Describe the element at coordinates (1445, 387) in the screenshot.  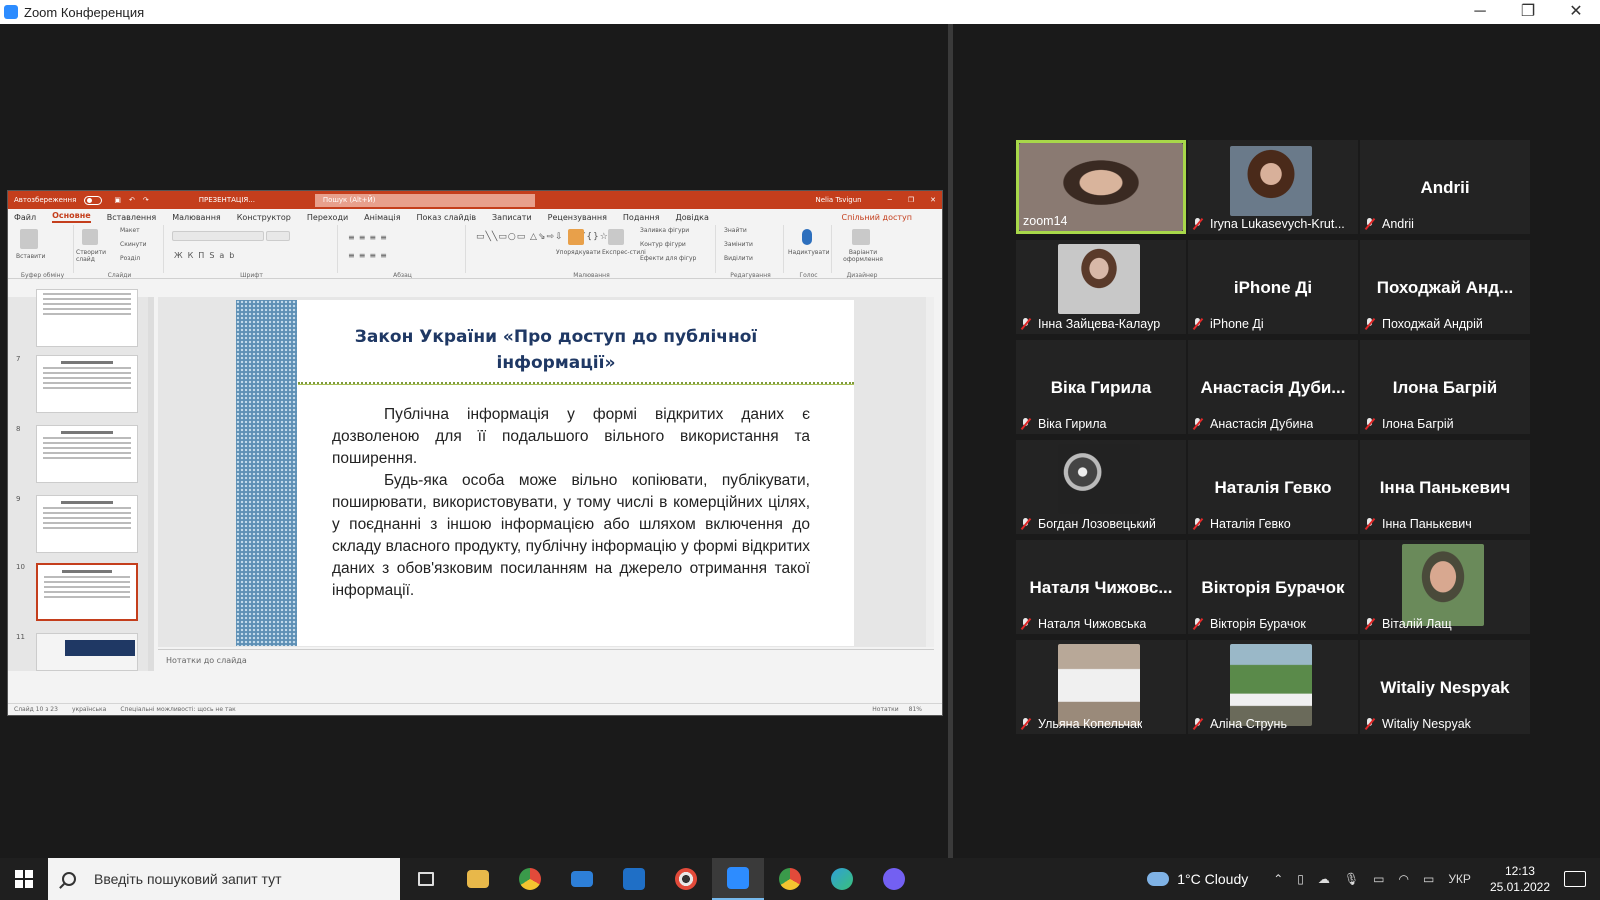
I see `participant-tile: Ілона Багрій Ілона Багрій` at that location.